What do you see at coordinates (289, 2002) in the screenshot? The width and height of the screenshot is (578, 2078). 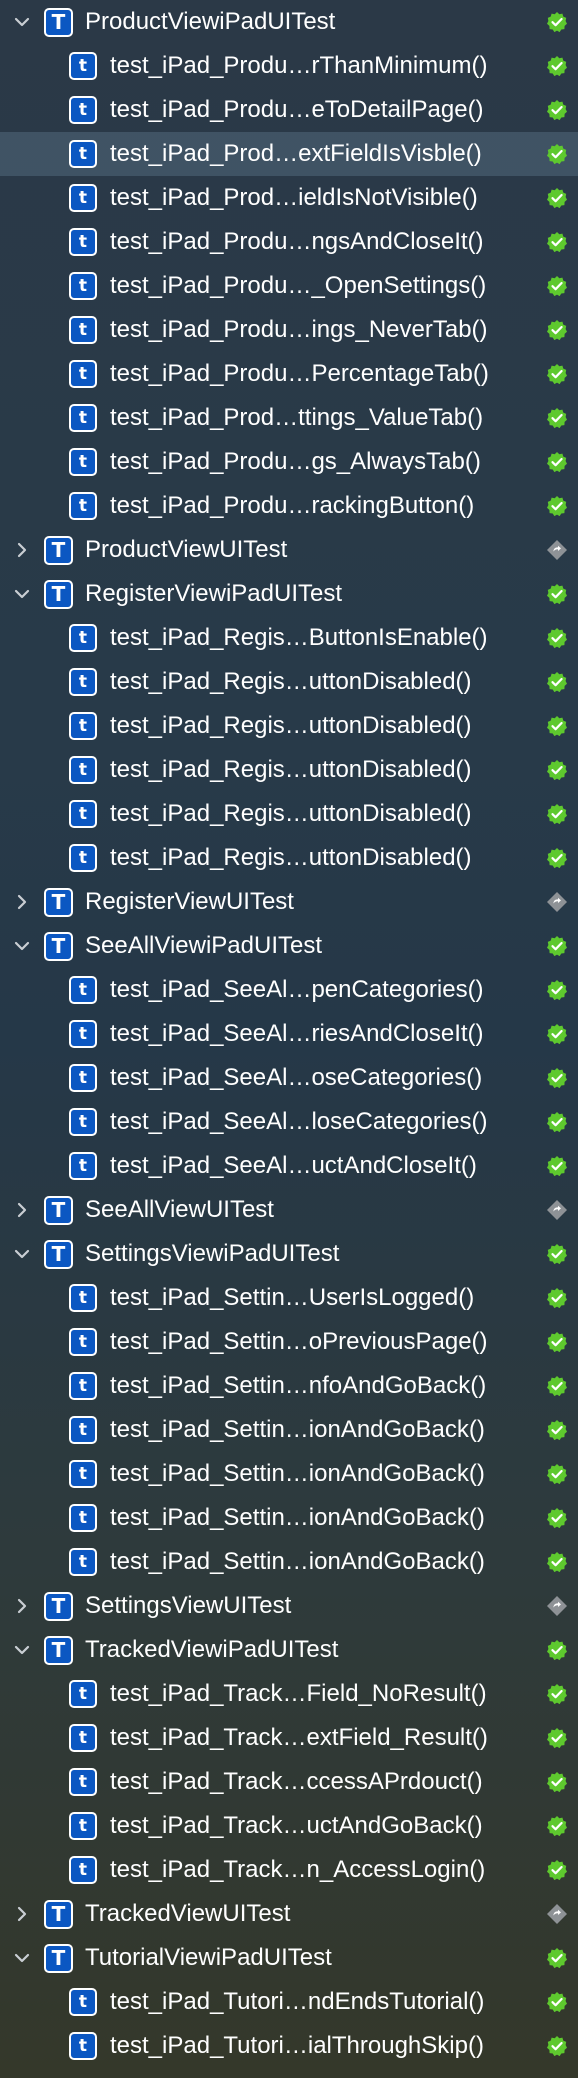 I see `test-row: t test_iPad_Tutori…ndEndsTutorial()` at bounding box center [289, 2002].